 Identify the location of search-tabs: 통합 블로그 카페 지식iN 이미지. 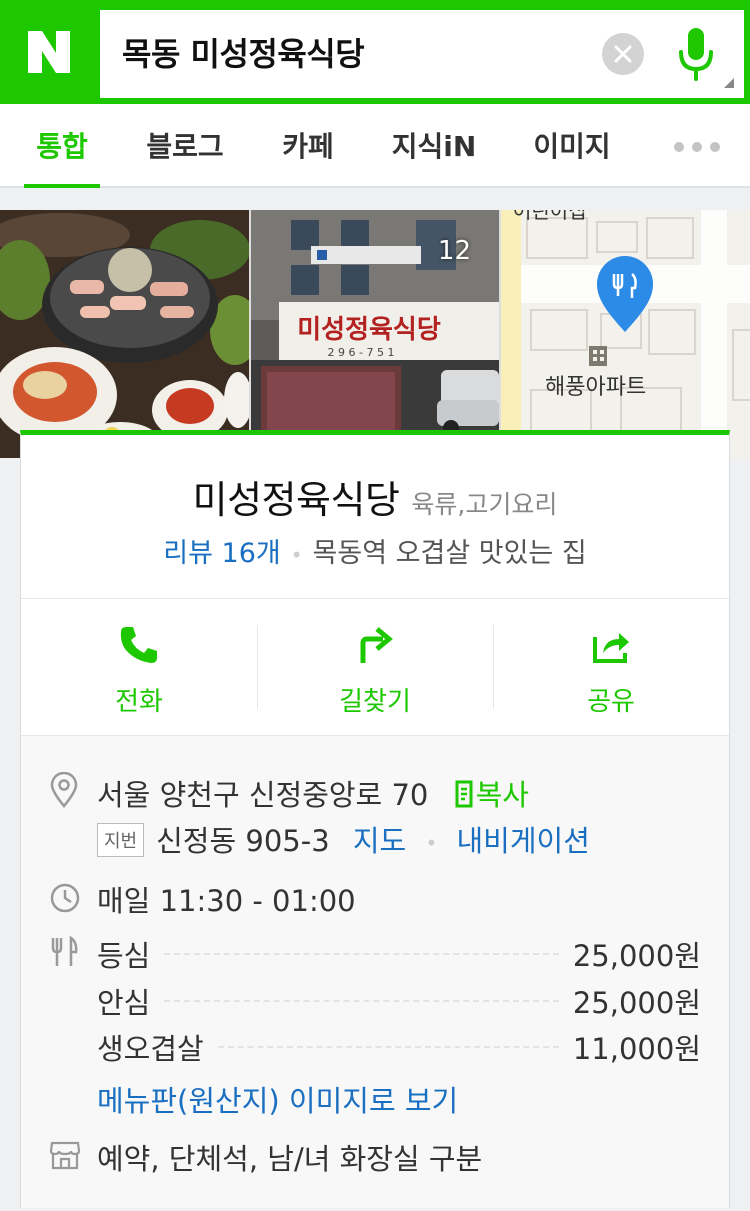
(375, 146).